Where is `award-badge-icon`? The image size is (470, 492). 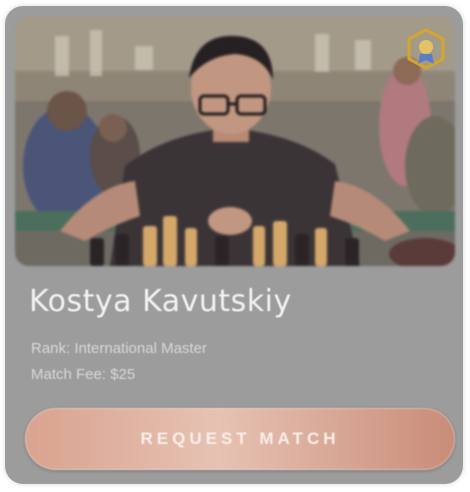
award-badge-icon is located at coordinates (426, 49).